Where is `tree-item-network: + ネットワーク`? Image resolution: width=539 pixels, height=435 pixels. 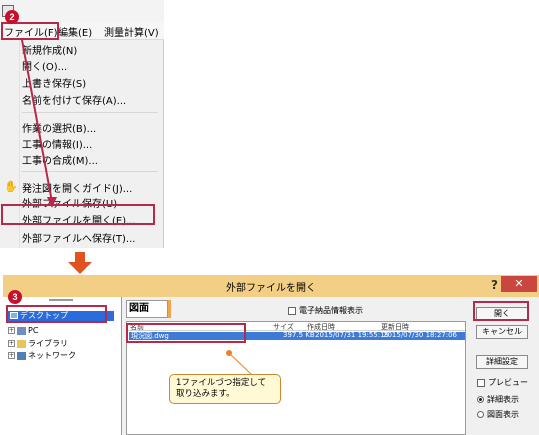
tree-item-network: + ネットワーク is located at coordinates (42, 355).